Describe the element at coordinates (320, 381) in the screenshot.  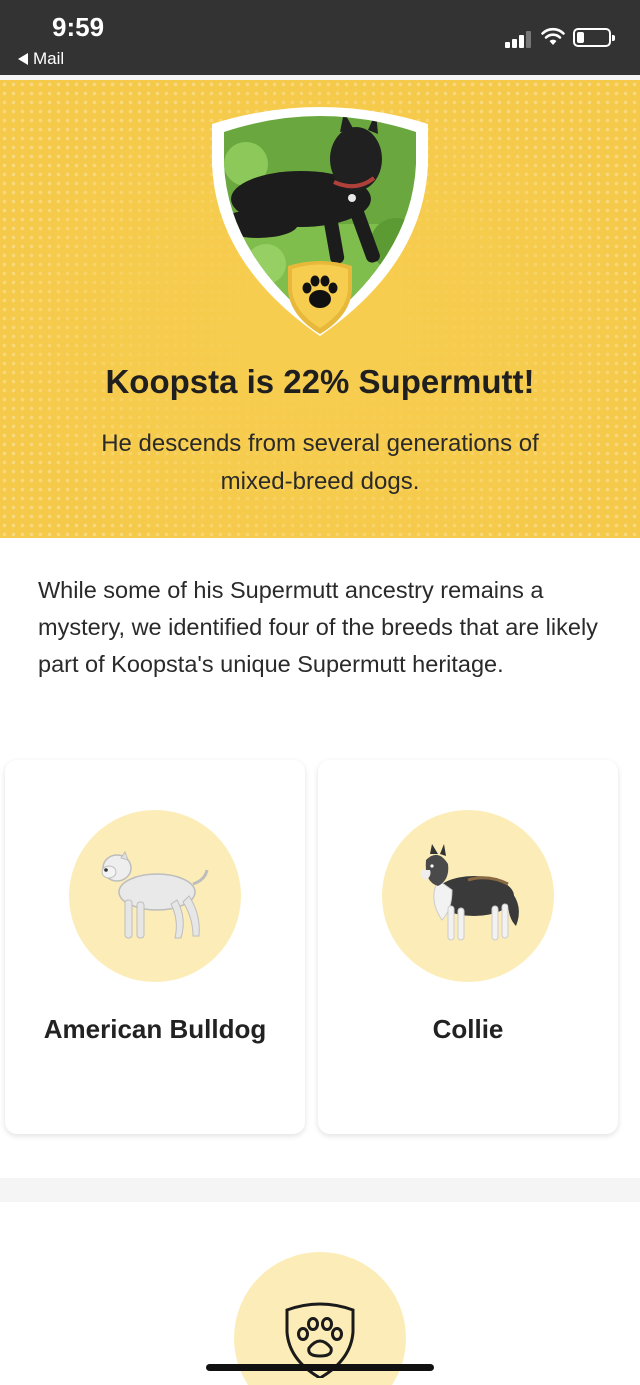
I see `page-title: Koopsta is 22% Supermutt!` at that location.